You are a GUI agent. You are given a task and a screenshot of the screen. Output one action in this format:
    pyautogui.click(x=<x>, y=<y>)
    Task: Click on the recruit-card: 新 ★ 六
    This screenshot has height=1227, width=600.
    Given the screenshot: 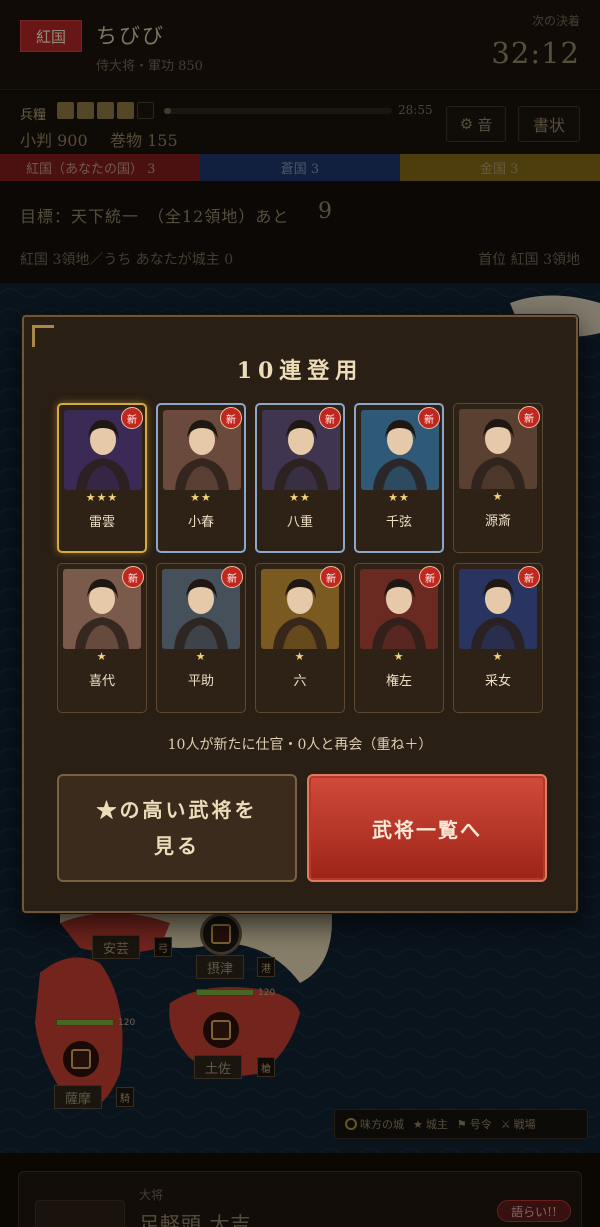 What is the action you would take?
    pyautogui.click(x=300, y=638)
    